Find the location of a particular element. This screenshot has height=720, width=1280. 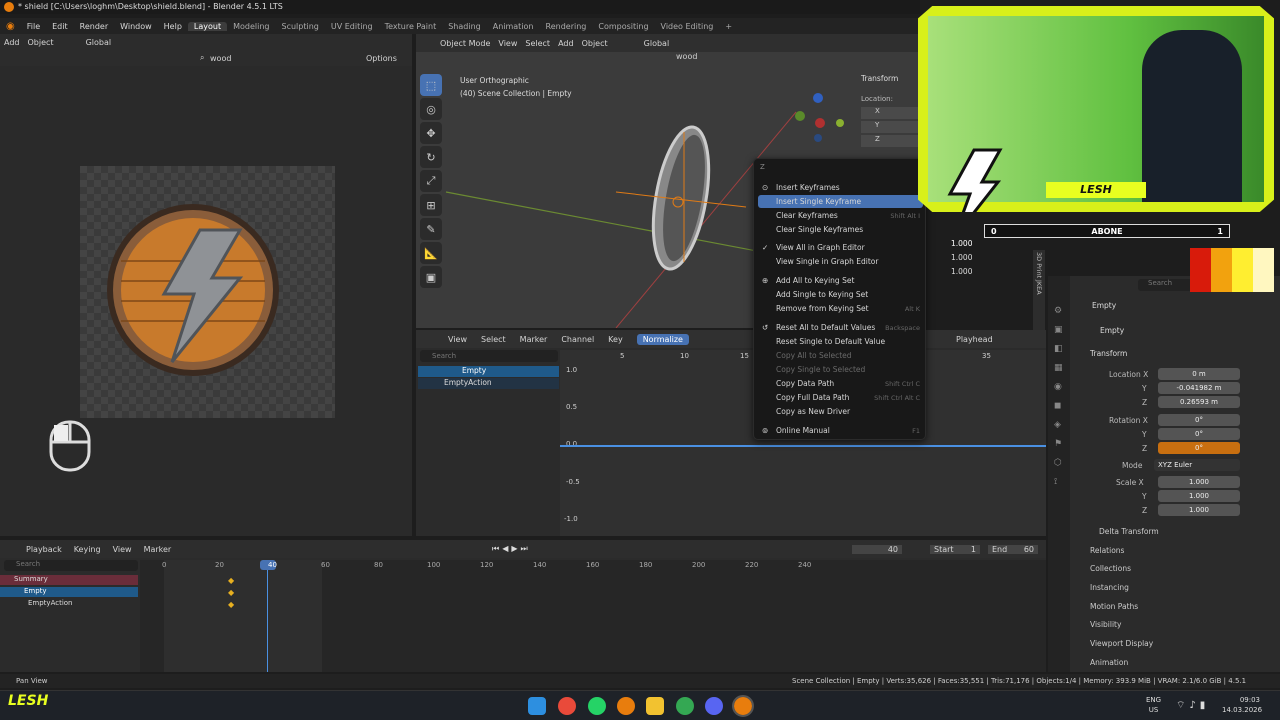

chrome-alt-icon is located at coordinates (685, 706).